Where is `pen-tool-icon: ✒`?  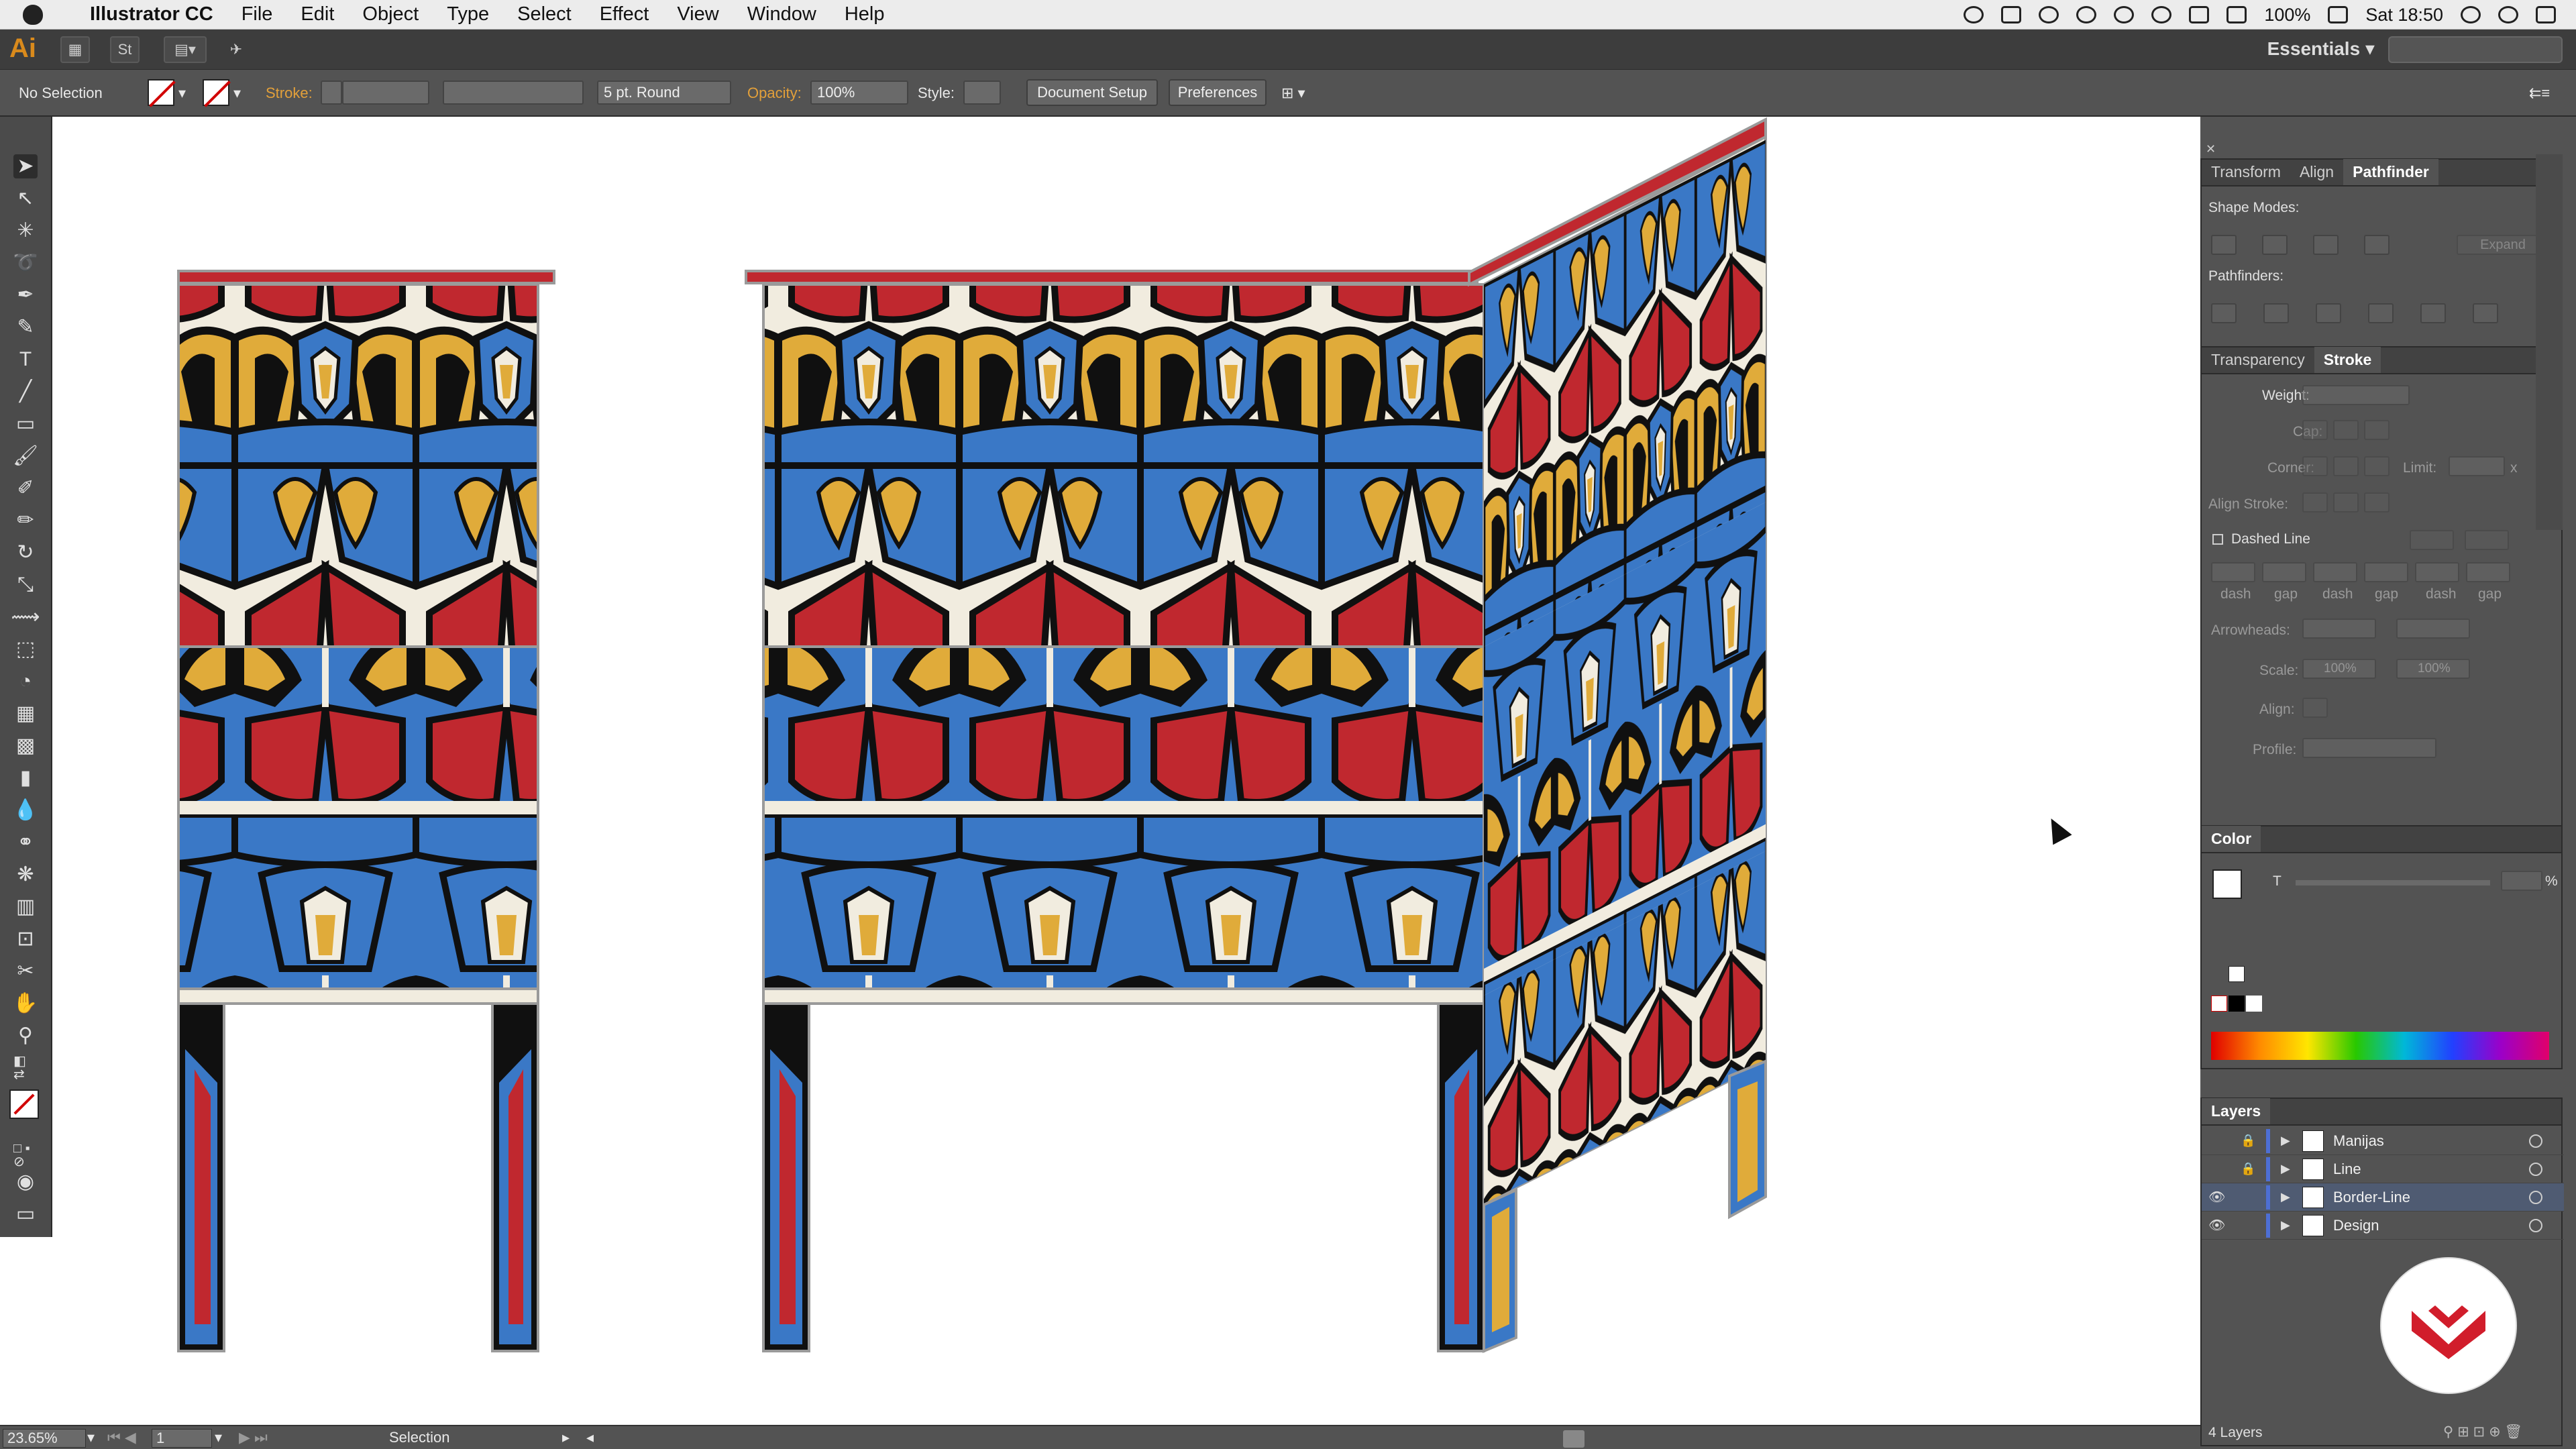 pen-tool-icon: ✒ is located at coordinates (25, 295).